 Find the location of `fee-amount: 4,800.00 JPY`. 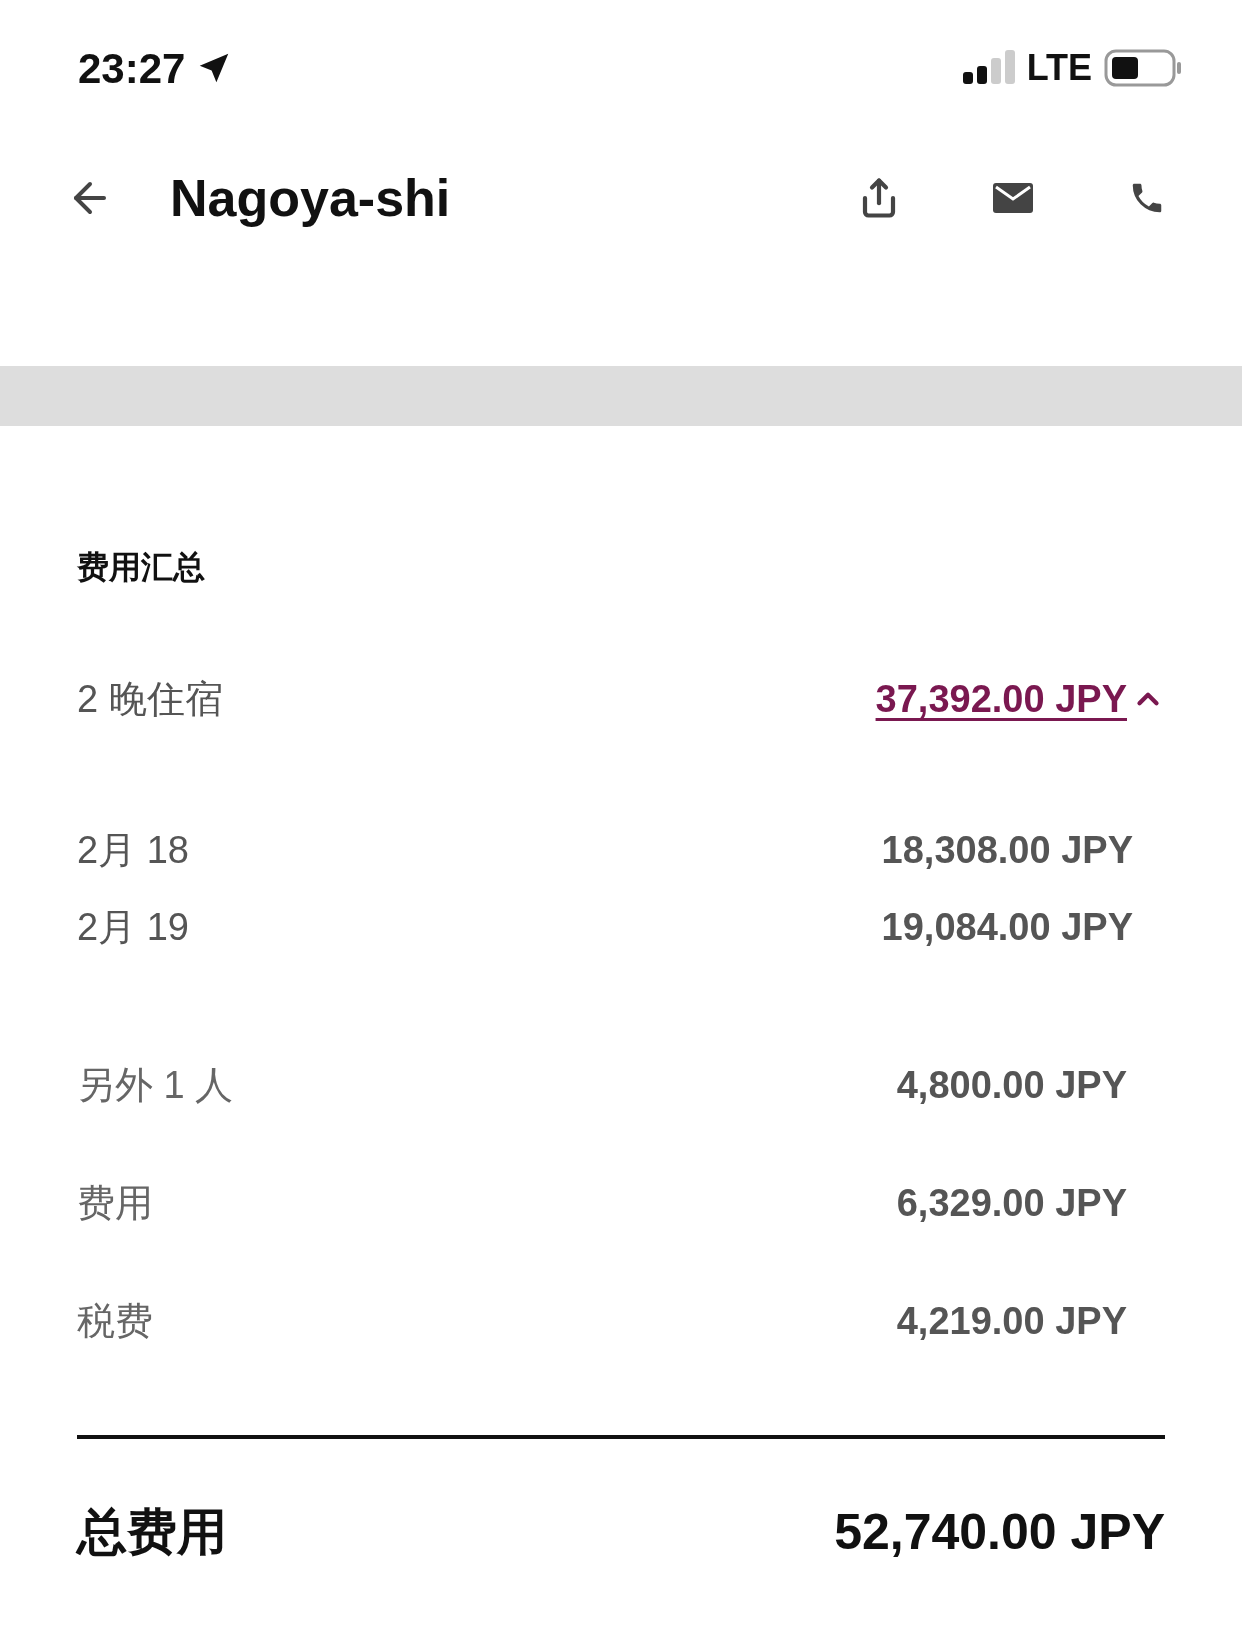

fee-amount: 4,800.00 JPY is located at coordinates (1011, 1085).